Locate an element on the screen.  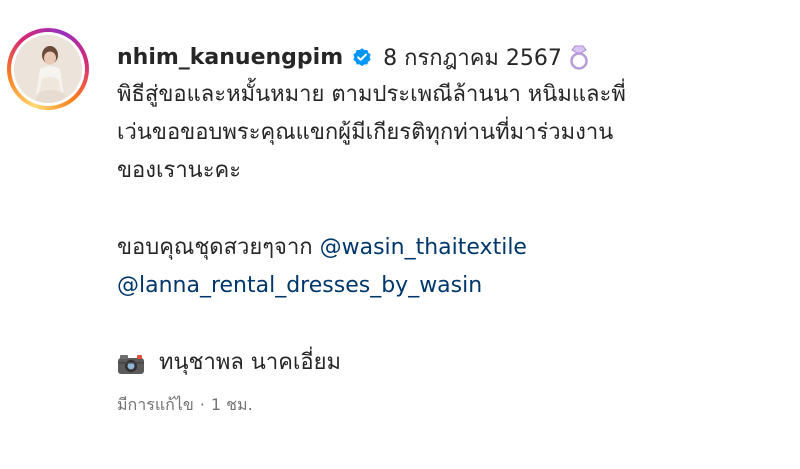
camera-icon is located at coordinates (131, 363).